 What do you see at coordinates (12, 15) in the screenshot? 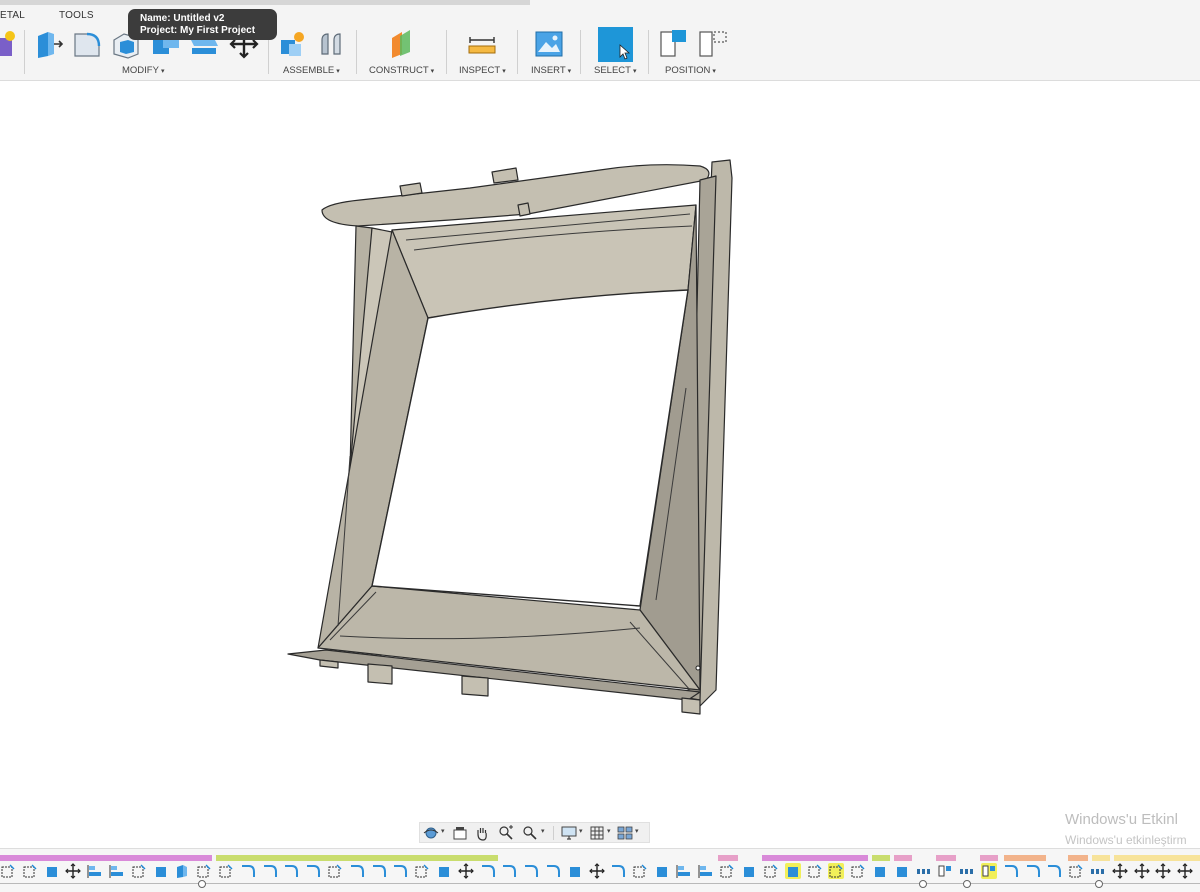
I see `tab-sheet-metal: ETAL` at bounding box center [12, 15].